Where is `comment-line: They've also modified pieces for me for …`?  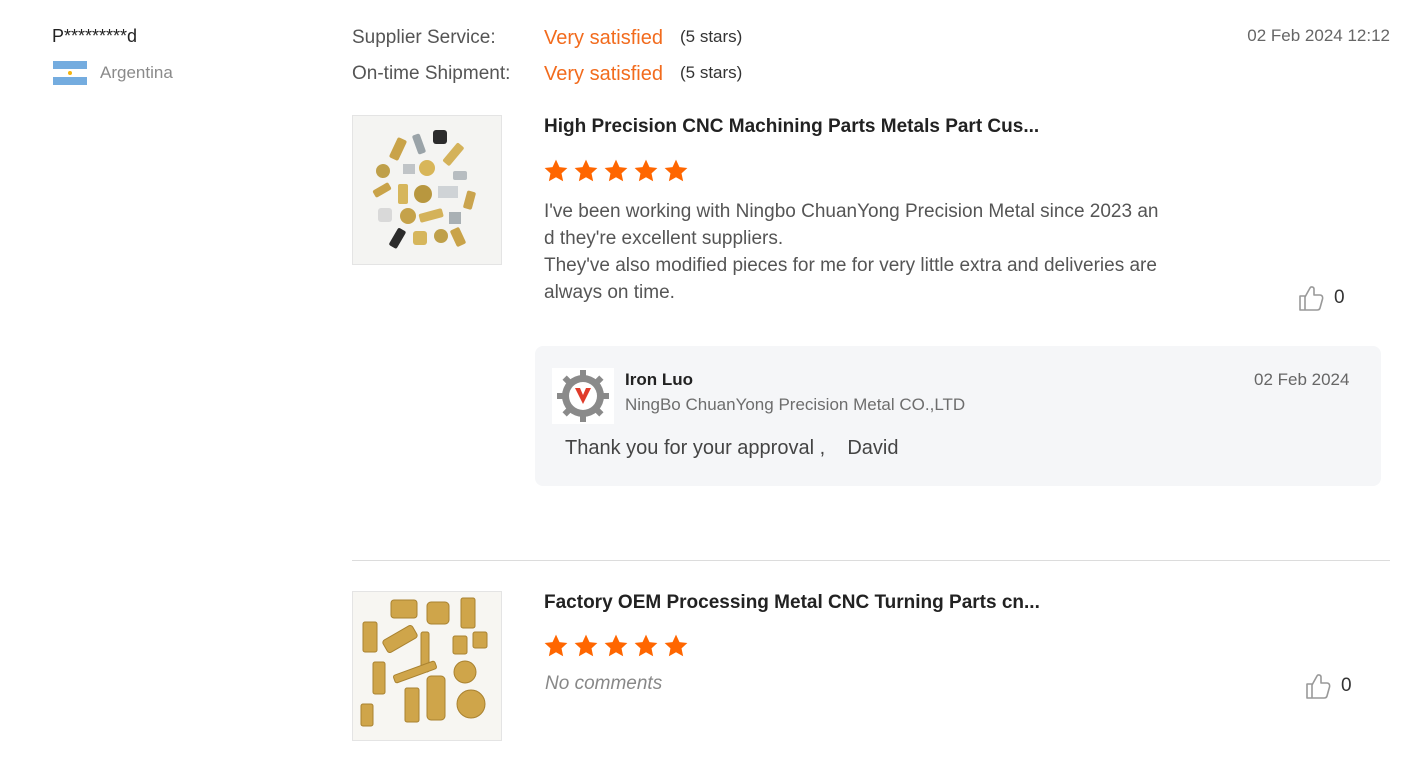 comment-line: They've also modified pieces for me for … is located at coordinates (850, 265).